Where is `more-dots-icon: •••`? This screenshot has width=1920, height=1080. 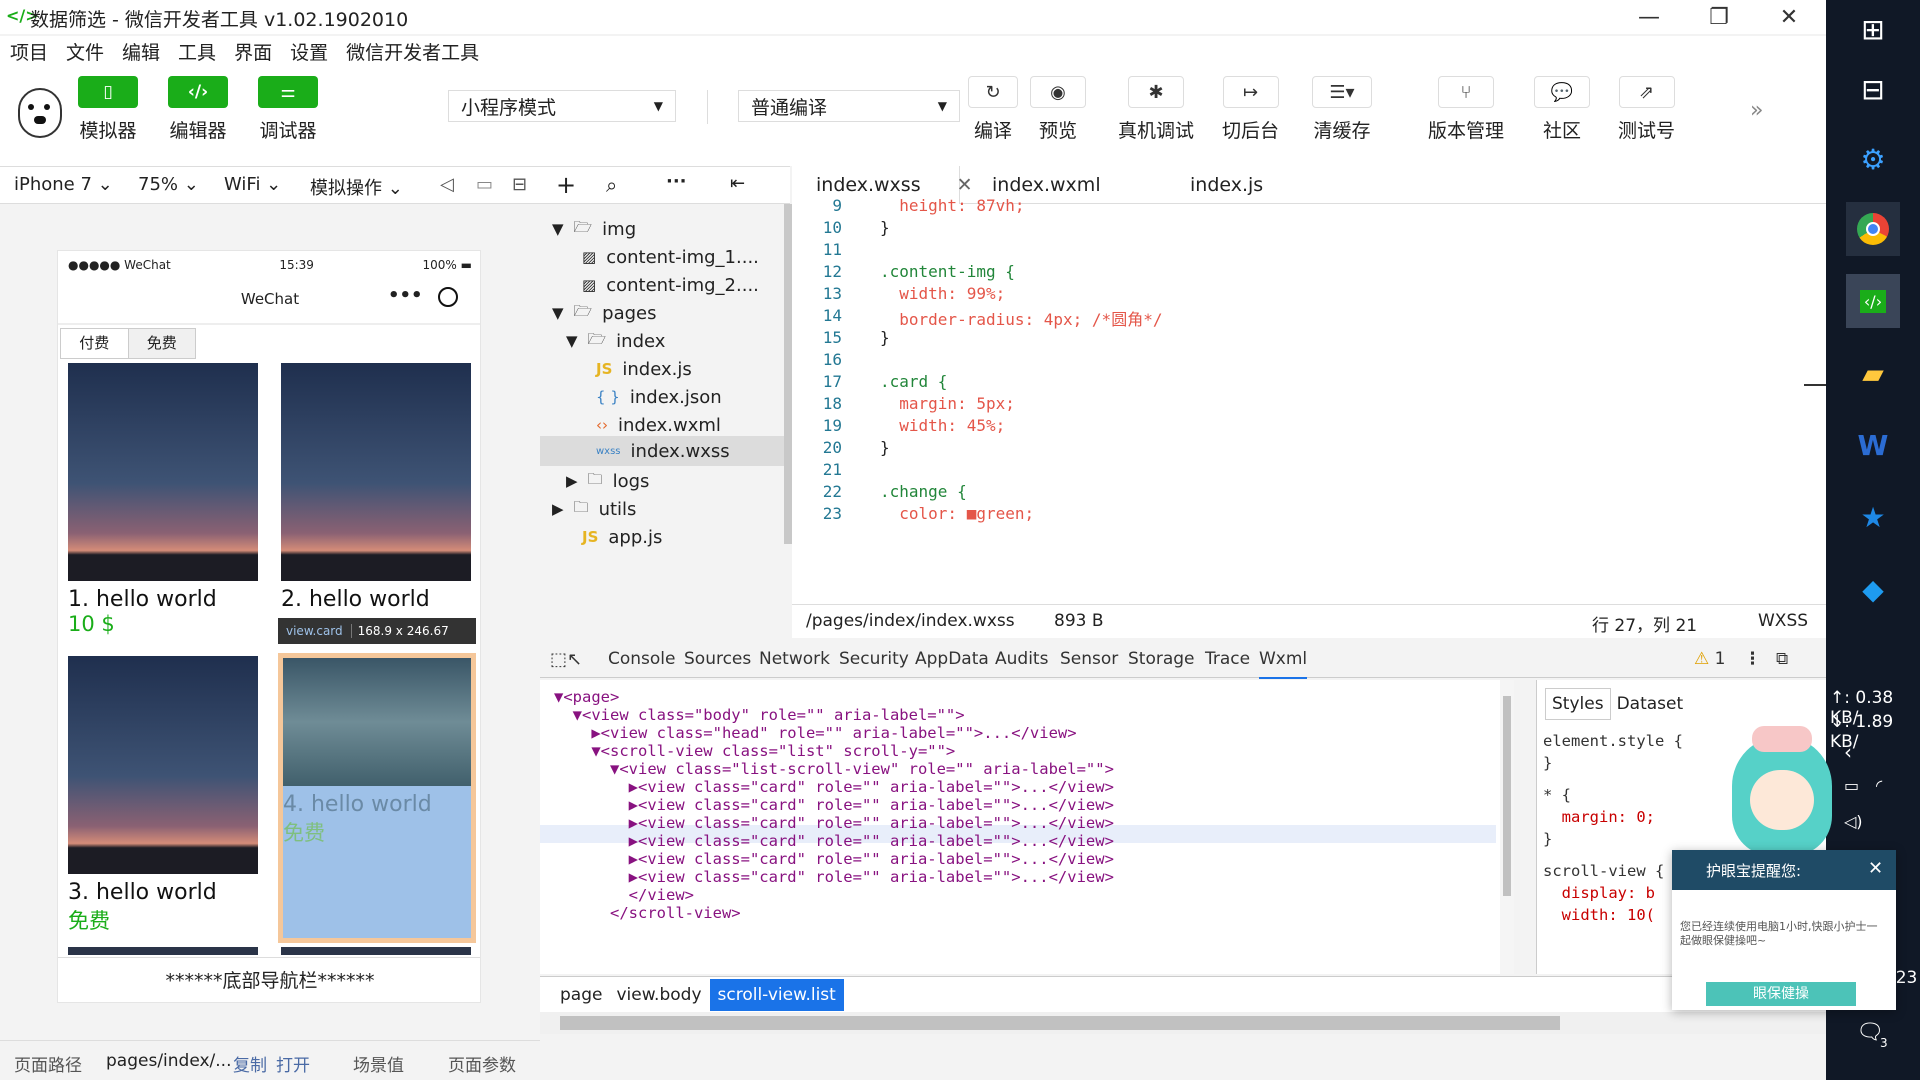
more-dots-icon: ••• is located at coordinates (405, 295).